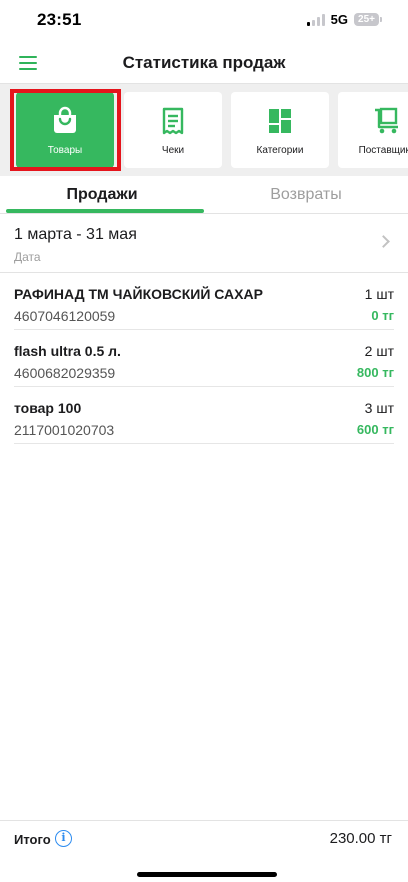 This screenshot has width=408, height=882. Describe the element at coordinates (360, 838) in the screenshot. I see `total-value: 230.00 тг` at that location.